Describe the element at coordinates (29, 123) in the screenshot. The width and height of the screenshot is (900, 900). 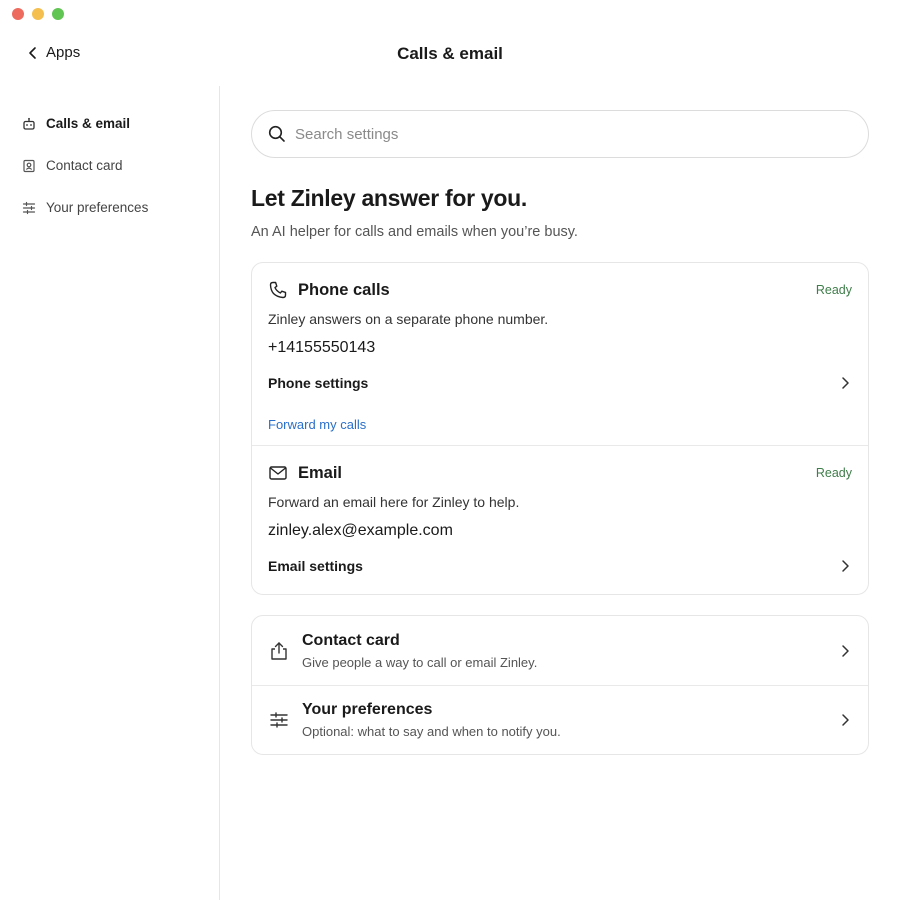
I see `robot-icon` at that location.